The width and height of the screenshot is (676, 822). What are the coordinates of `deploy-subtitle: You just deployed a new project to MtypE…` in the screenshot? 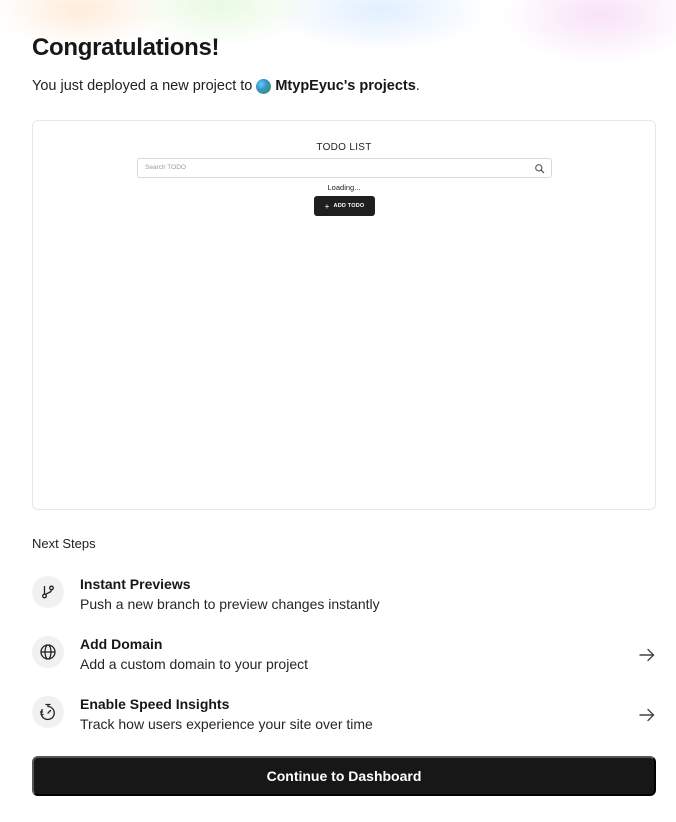 It's located at (226, 86).